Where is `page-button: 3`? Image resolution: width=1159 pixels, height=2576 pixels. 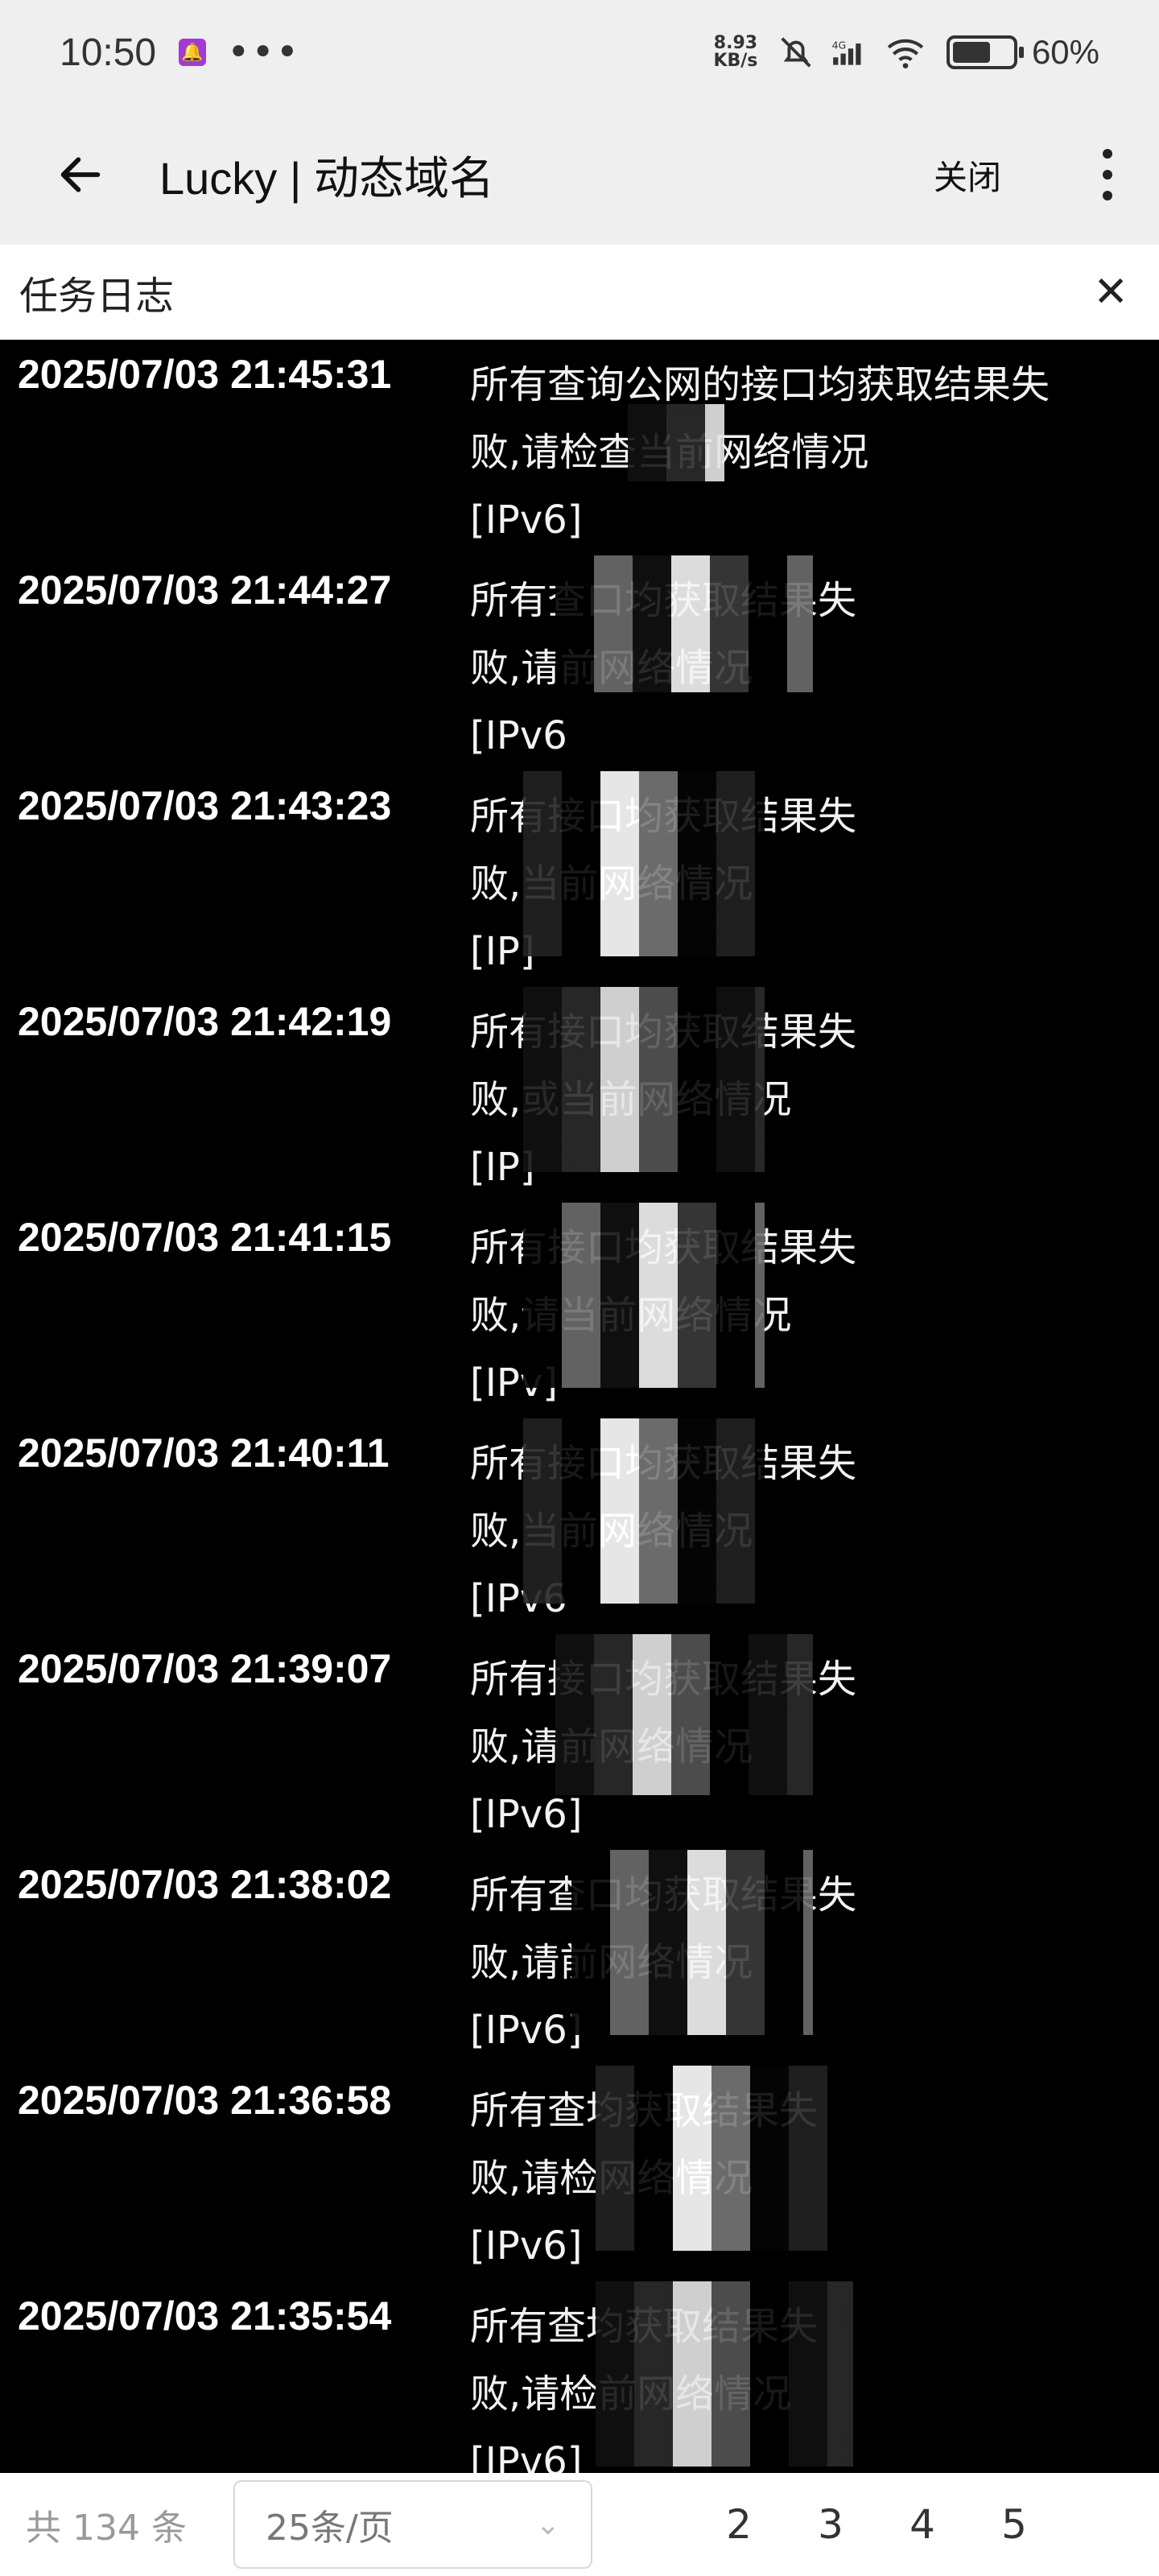
page-button: 3 is located at coordinates (830, 2524).